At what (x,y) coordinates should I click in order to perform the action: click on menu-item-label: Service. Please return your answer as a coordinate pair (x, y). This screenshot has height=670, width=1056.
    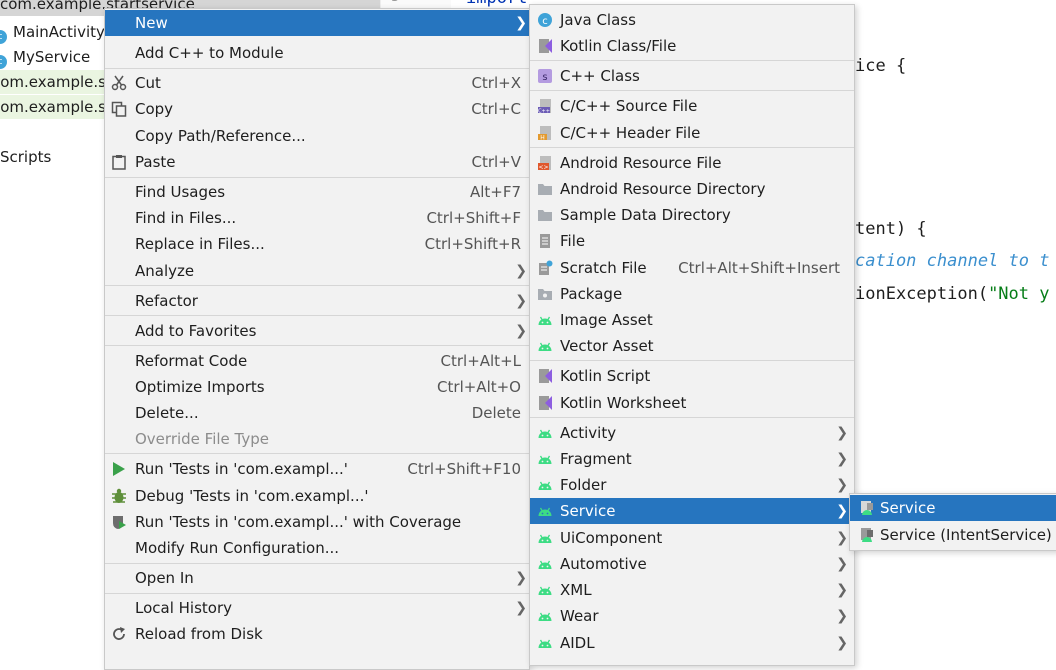
    Looking at the image, I should click on (588, 511).